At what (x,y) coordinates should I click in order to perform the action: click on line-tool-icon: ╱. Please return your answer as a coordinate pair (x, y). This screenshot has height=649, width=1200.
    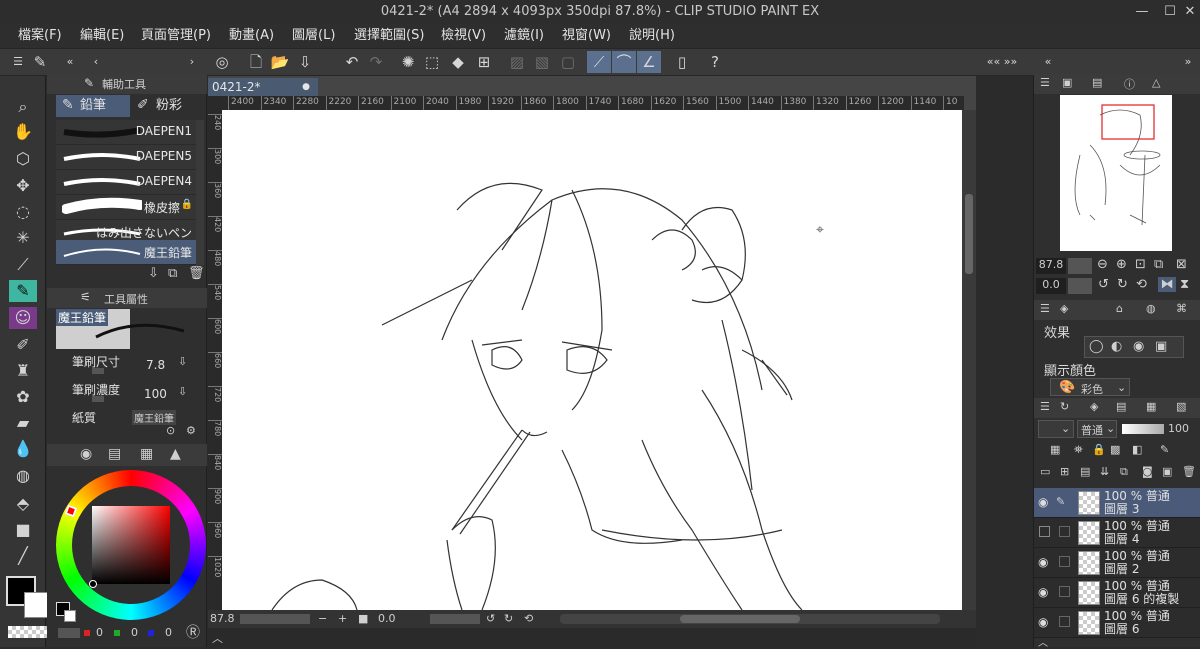
    Looking at the image, I should click on (23, 556).